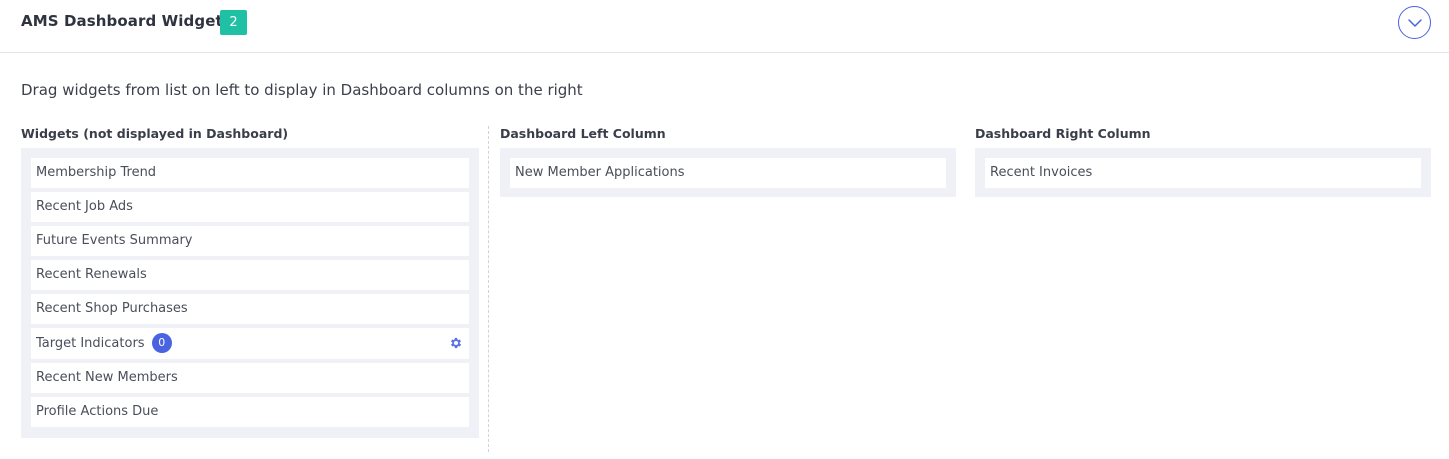 The image size is (1449, 459). I want to click on panel-title: AMS Dashboard Widgets, so click(126, 21).